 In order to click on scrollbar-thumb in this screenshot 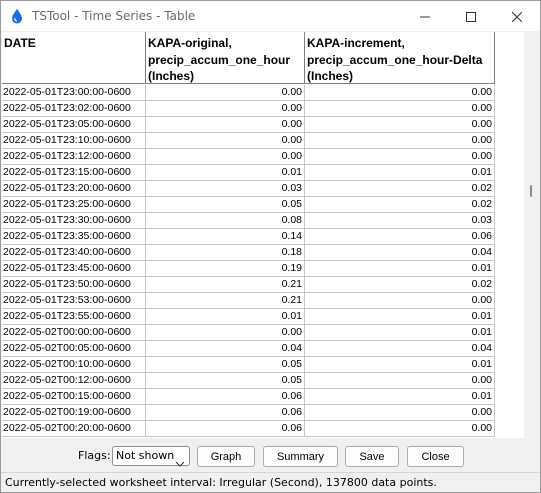, I will do `click(531, 191)`.